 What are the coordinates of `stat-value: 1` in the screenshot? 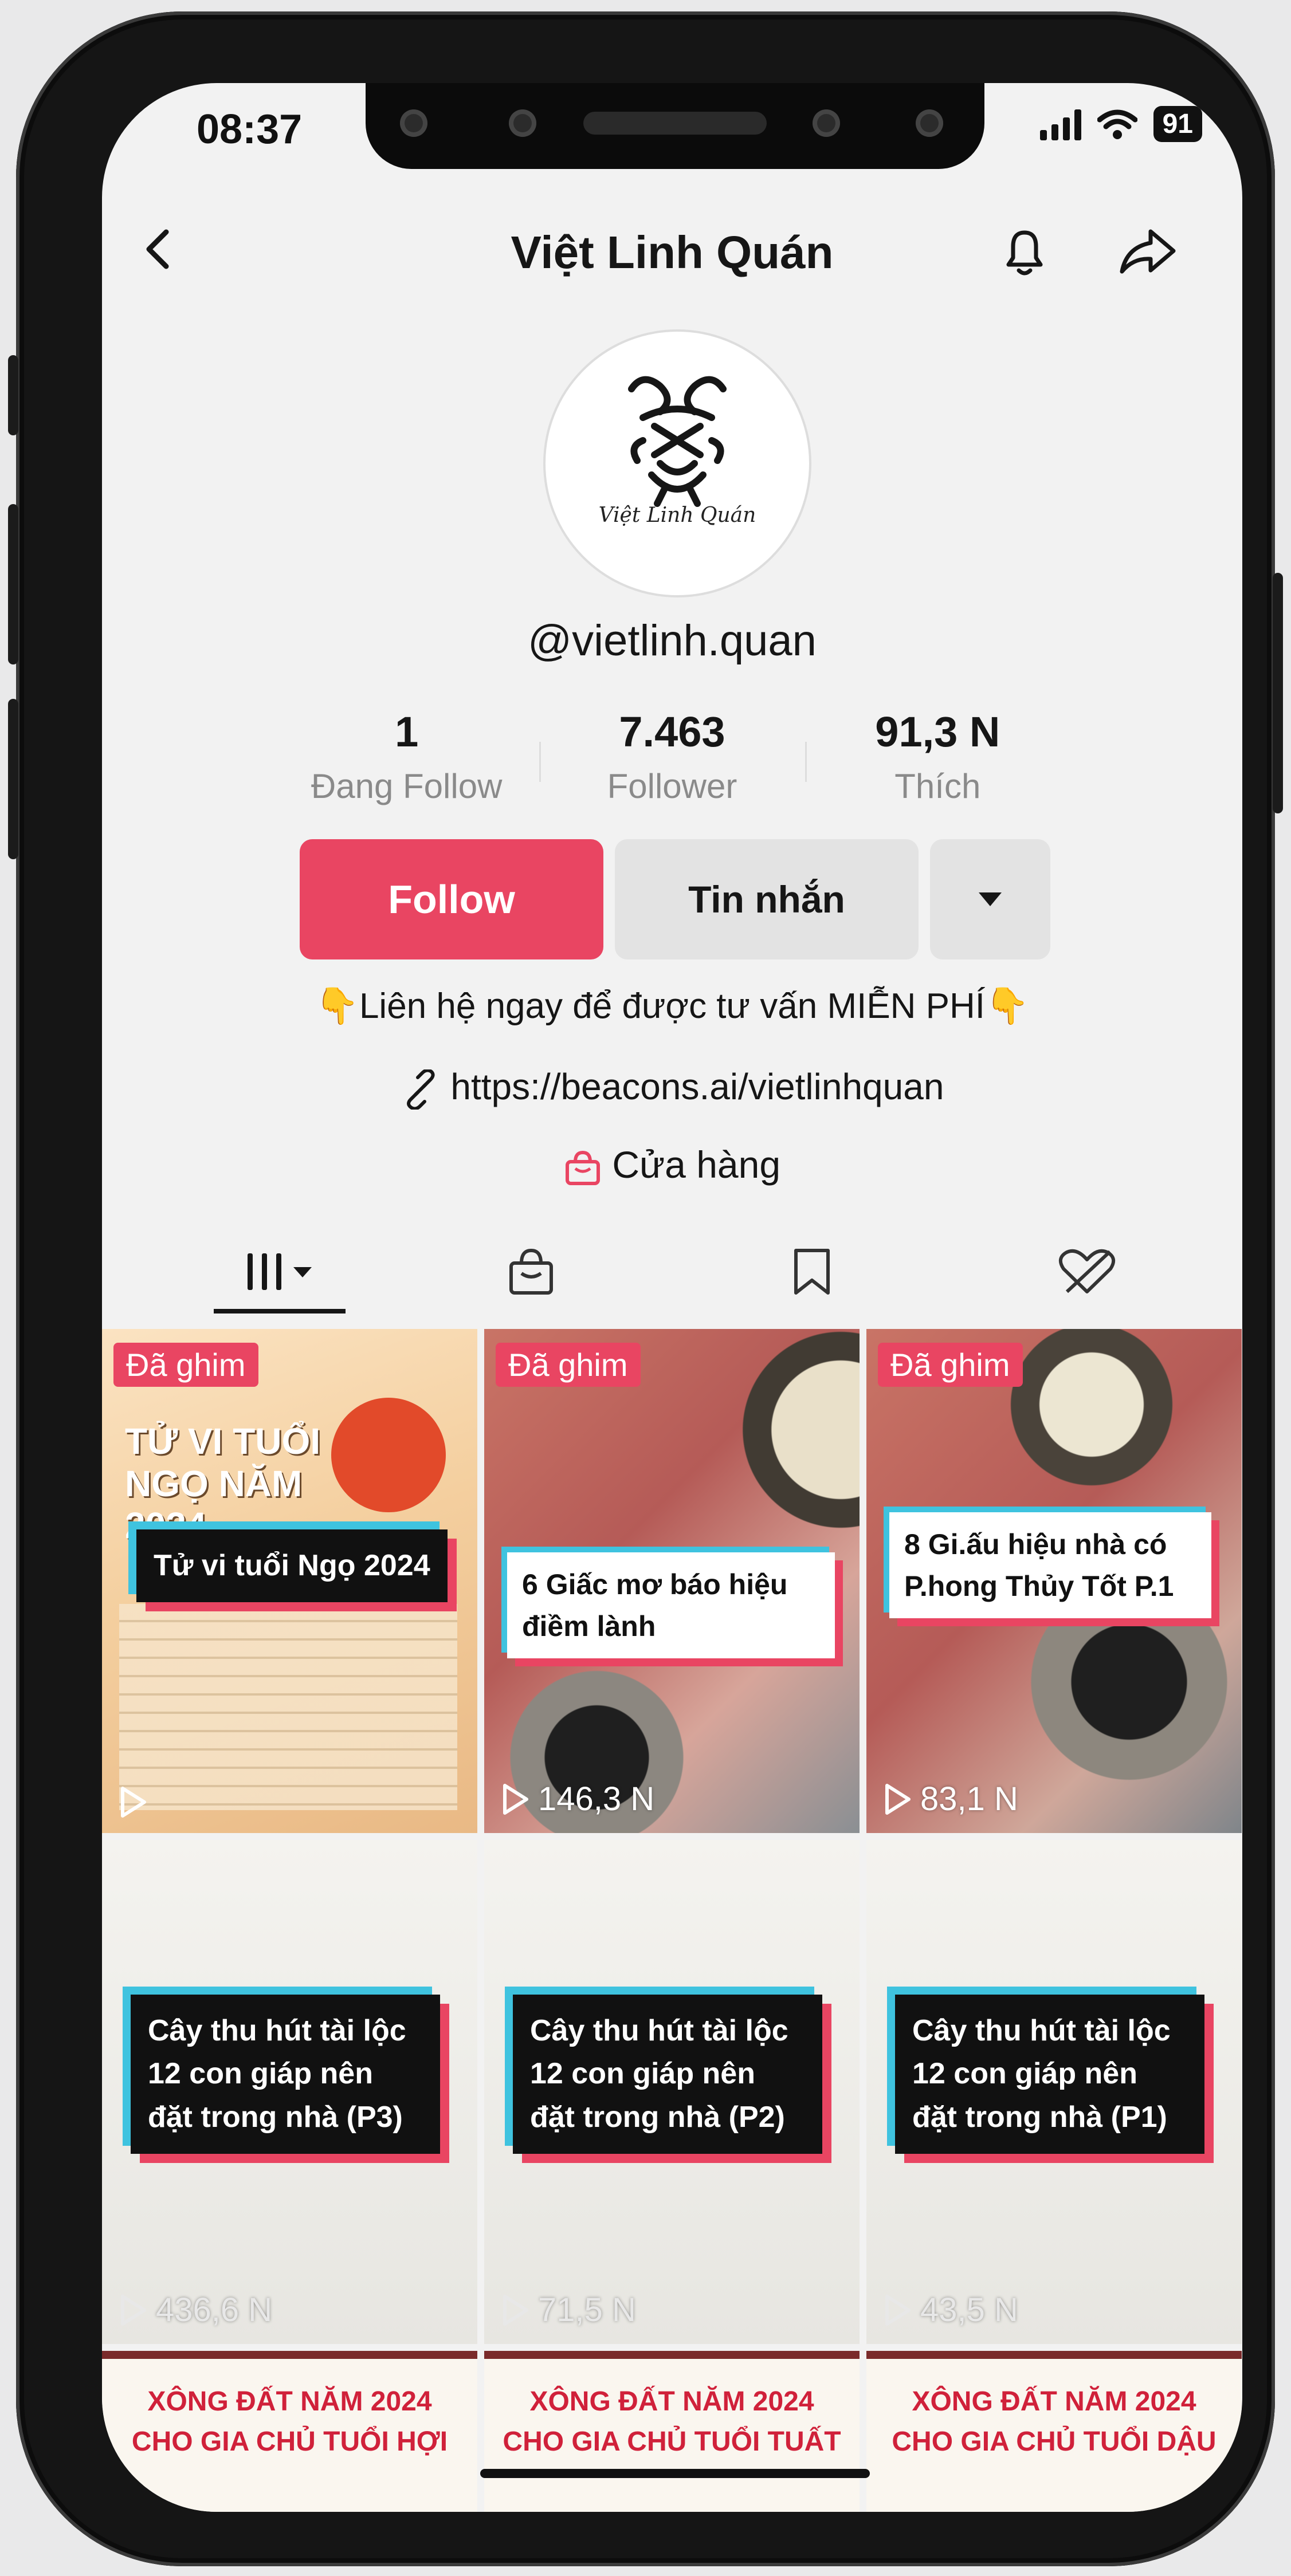 It's located at (407, 732).